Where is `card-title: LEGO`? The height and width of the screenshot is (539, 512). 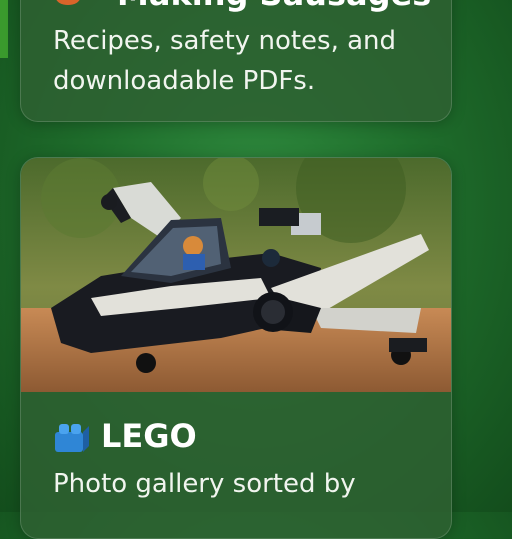 card-title: LEGO is located at coordinates (149, 436).